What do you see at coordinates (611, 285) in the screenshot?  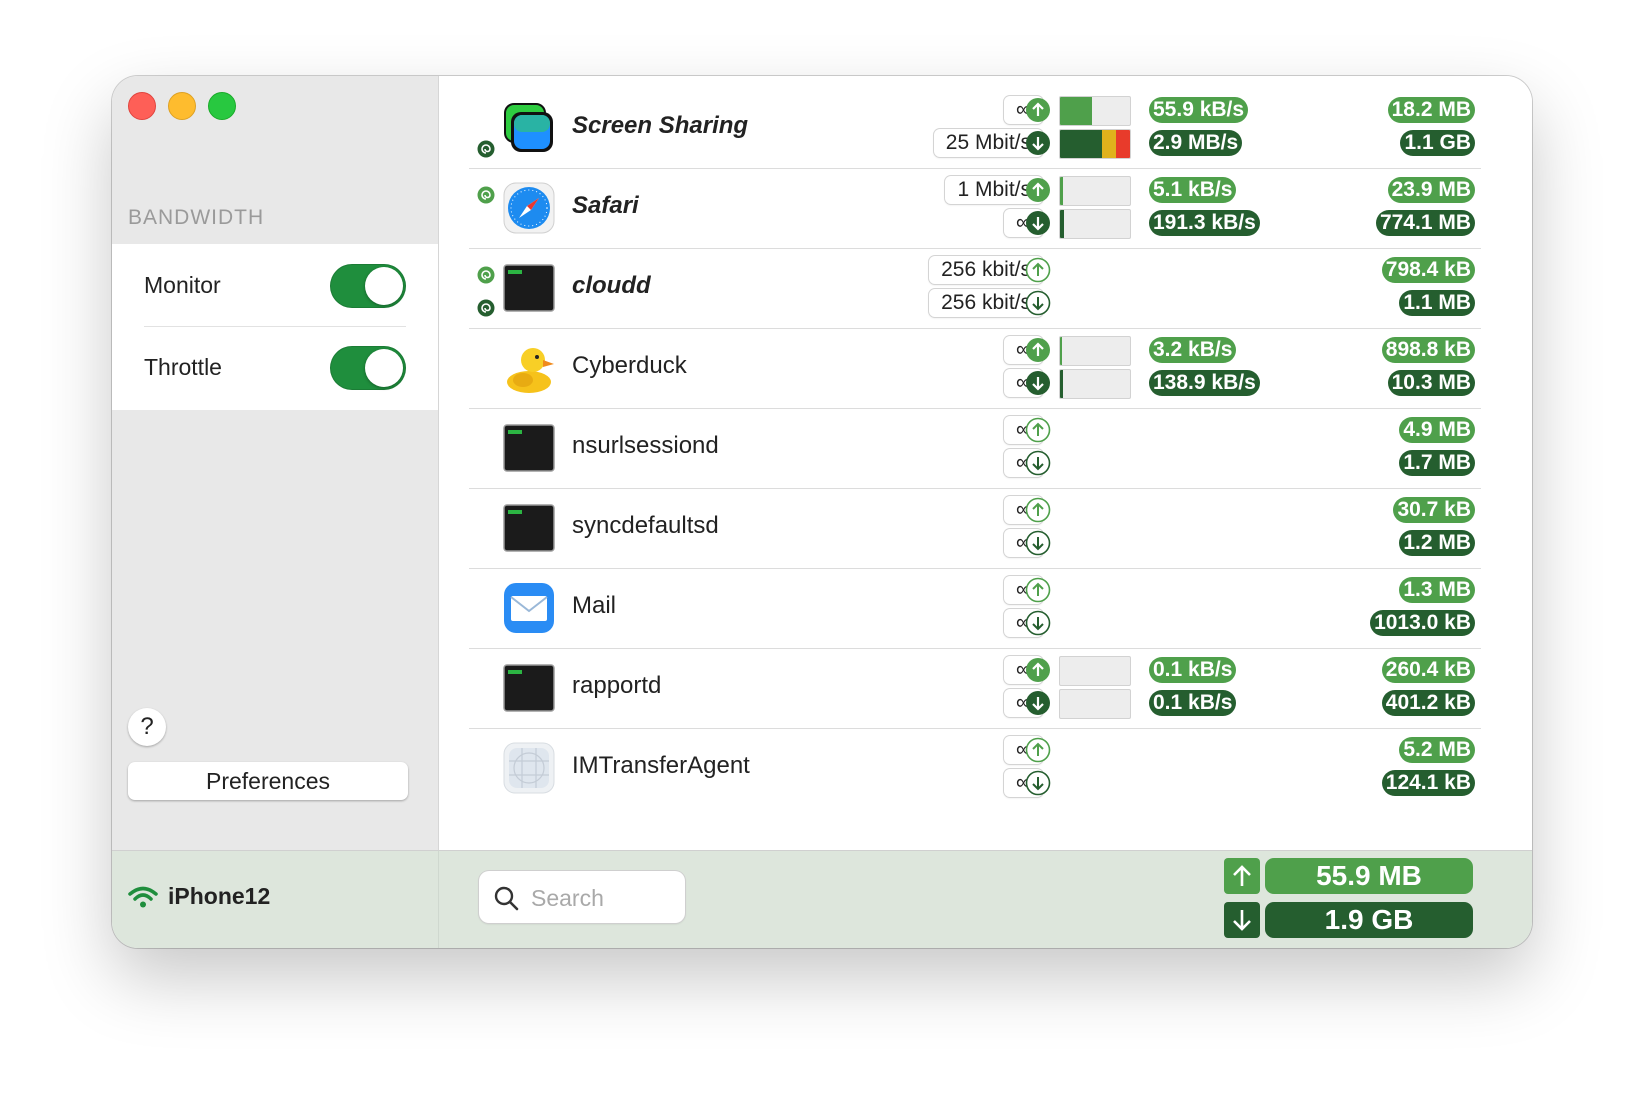 I see `app-name: cloudd` at bounding box center [611, 285].